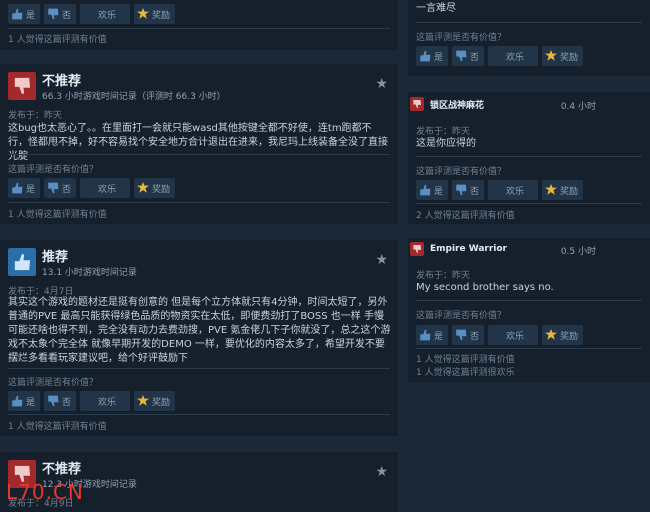 This screenshot has height=512, width=650. Describe the element at coordinates (465, 216) in the screenshot. I see `helpful-count: 2 人觉得这篇评测有价值` at that location.